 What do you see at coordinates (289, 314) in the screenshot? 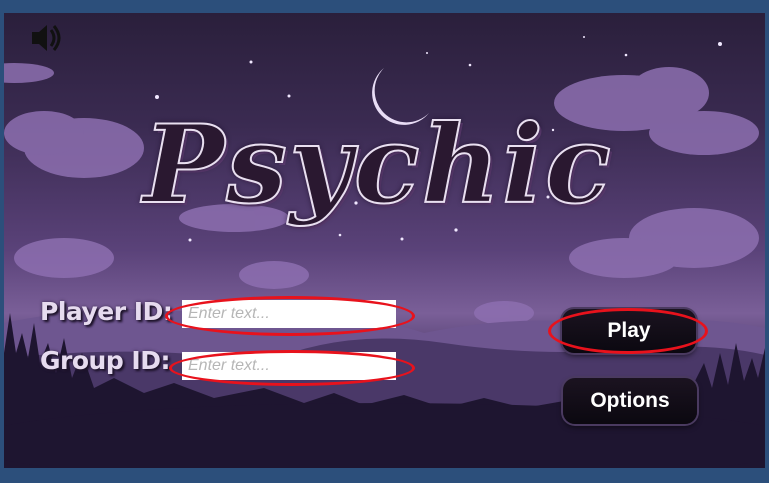
I see `player-id-input` at bounding box center [289, 314].